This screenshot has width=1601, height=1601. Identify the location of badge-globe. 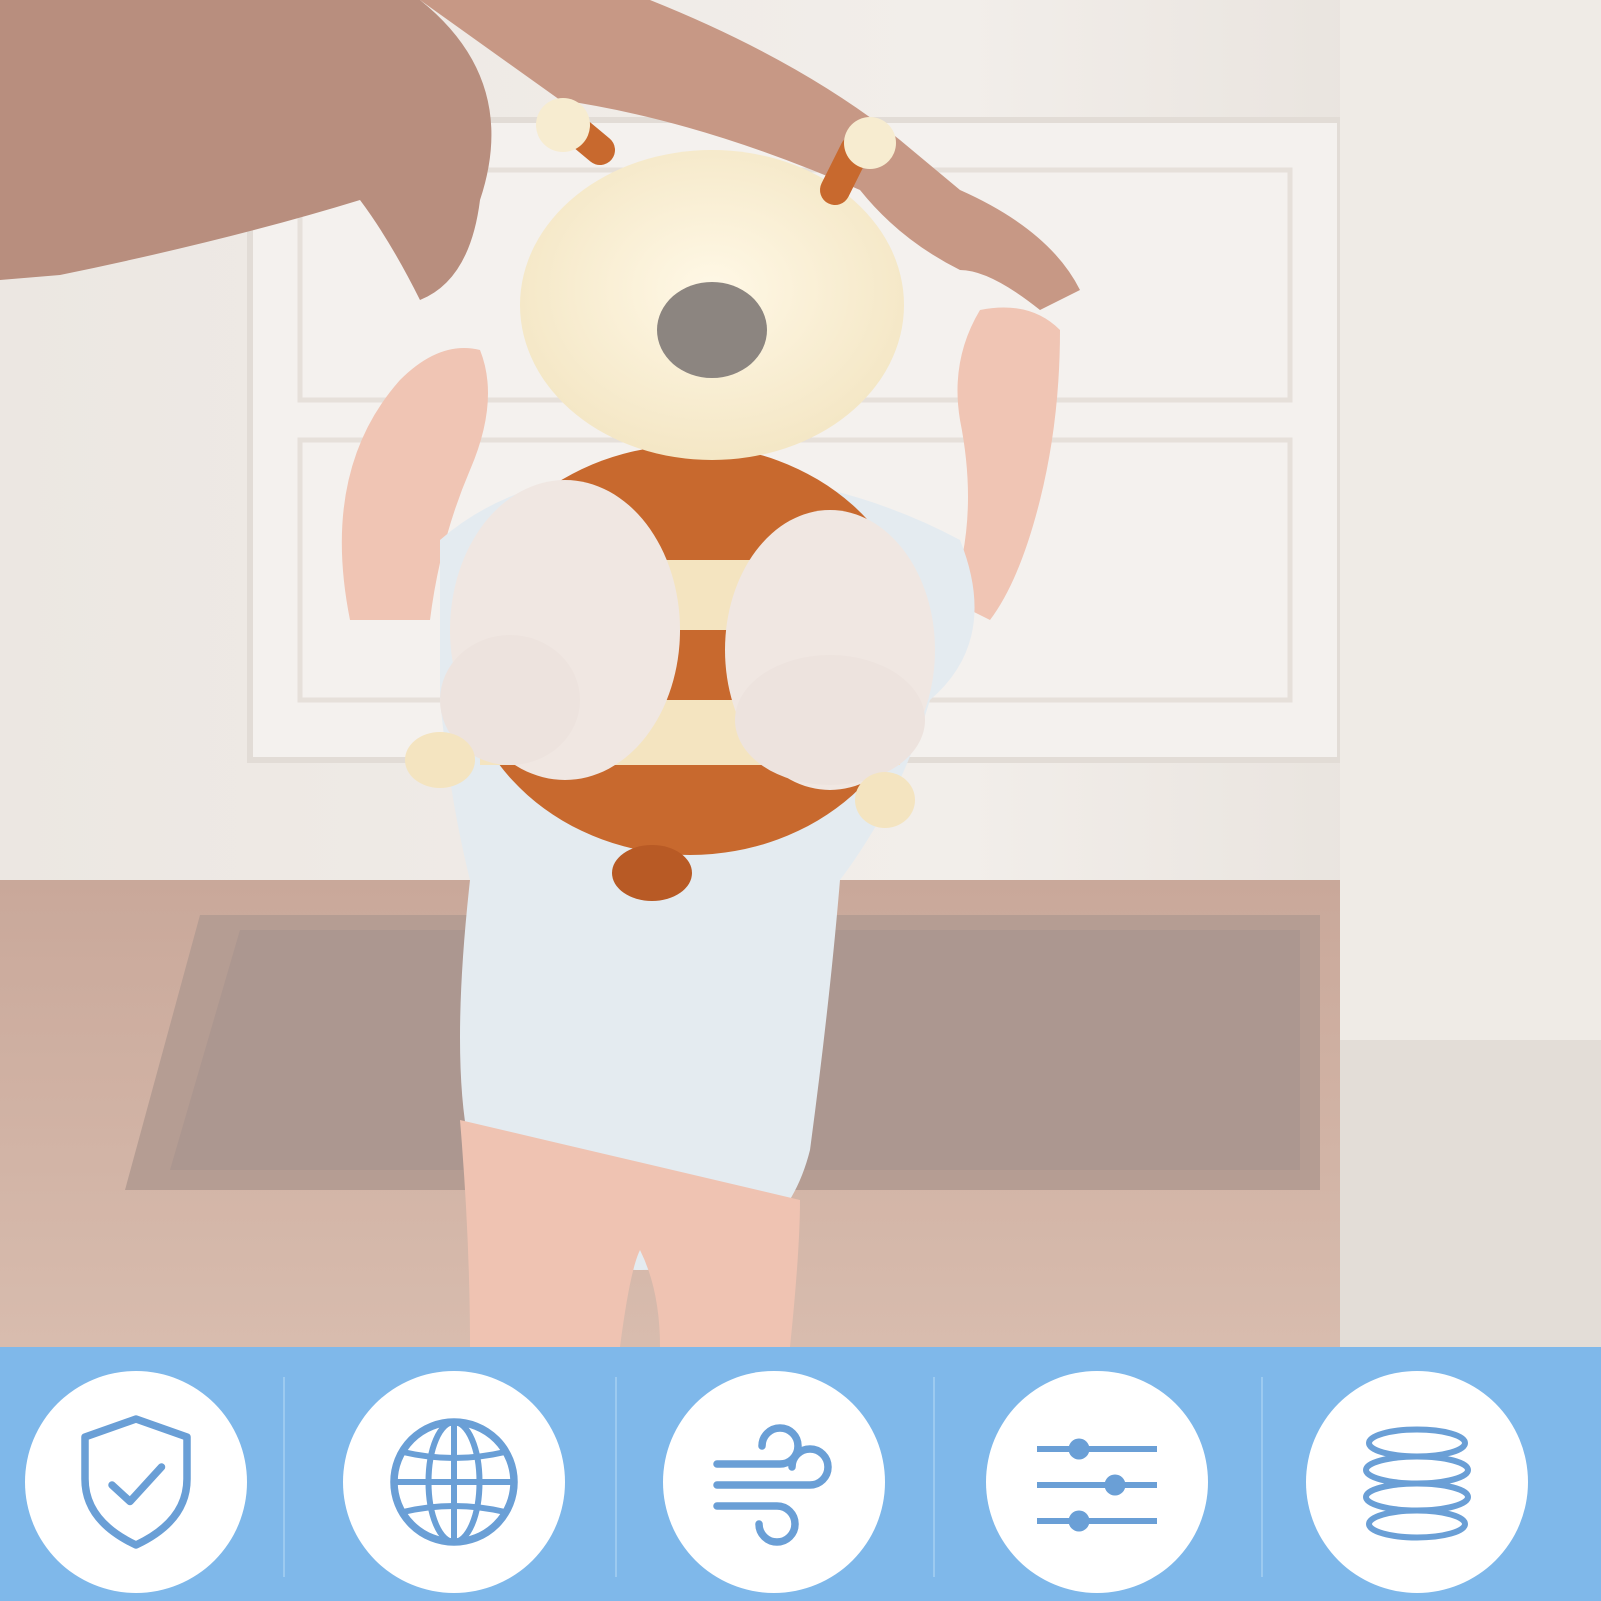
(454, 1482).